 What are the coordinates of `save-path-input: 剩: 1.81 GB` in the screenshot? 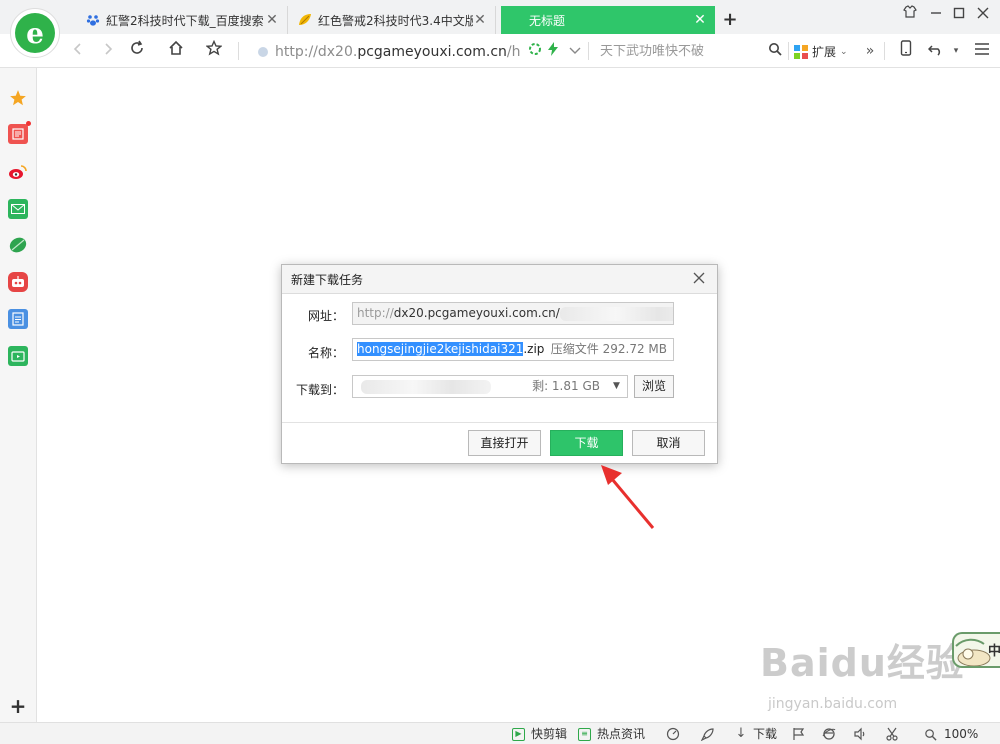 It's located at (479, 386).